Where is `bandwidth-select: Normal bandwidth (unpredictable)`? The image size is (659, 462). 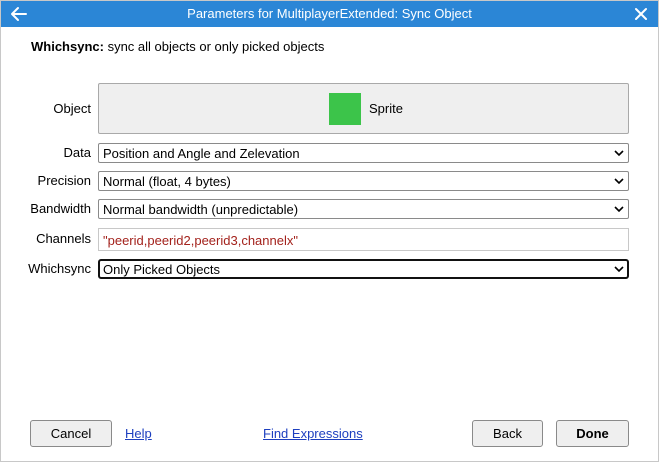
bandwidth-select: Normal bandwidth (unpredictable) is located at coordinates (363, 209).